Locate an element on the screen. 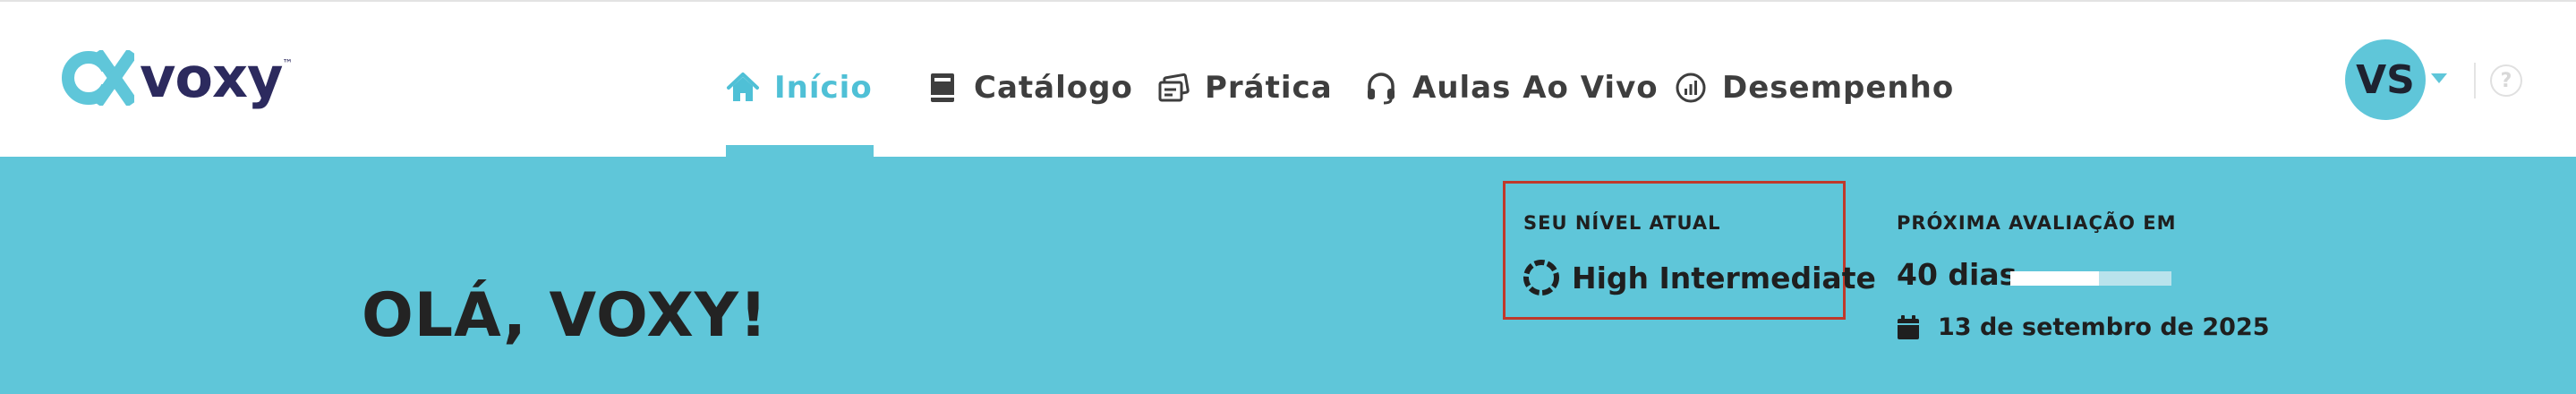 The image size is (2576, 394). current-level-label: SEU NÍVEL ATUAL is located at coordinates (1622, 223).